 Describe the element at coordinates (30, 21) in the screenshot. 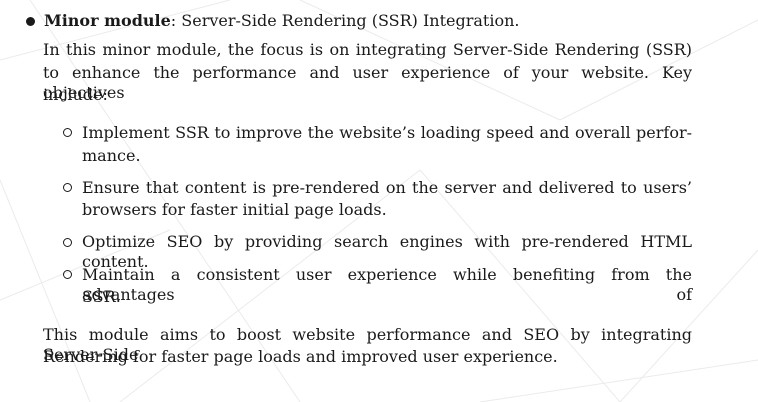

I see `bullet-icon` at that location.